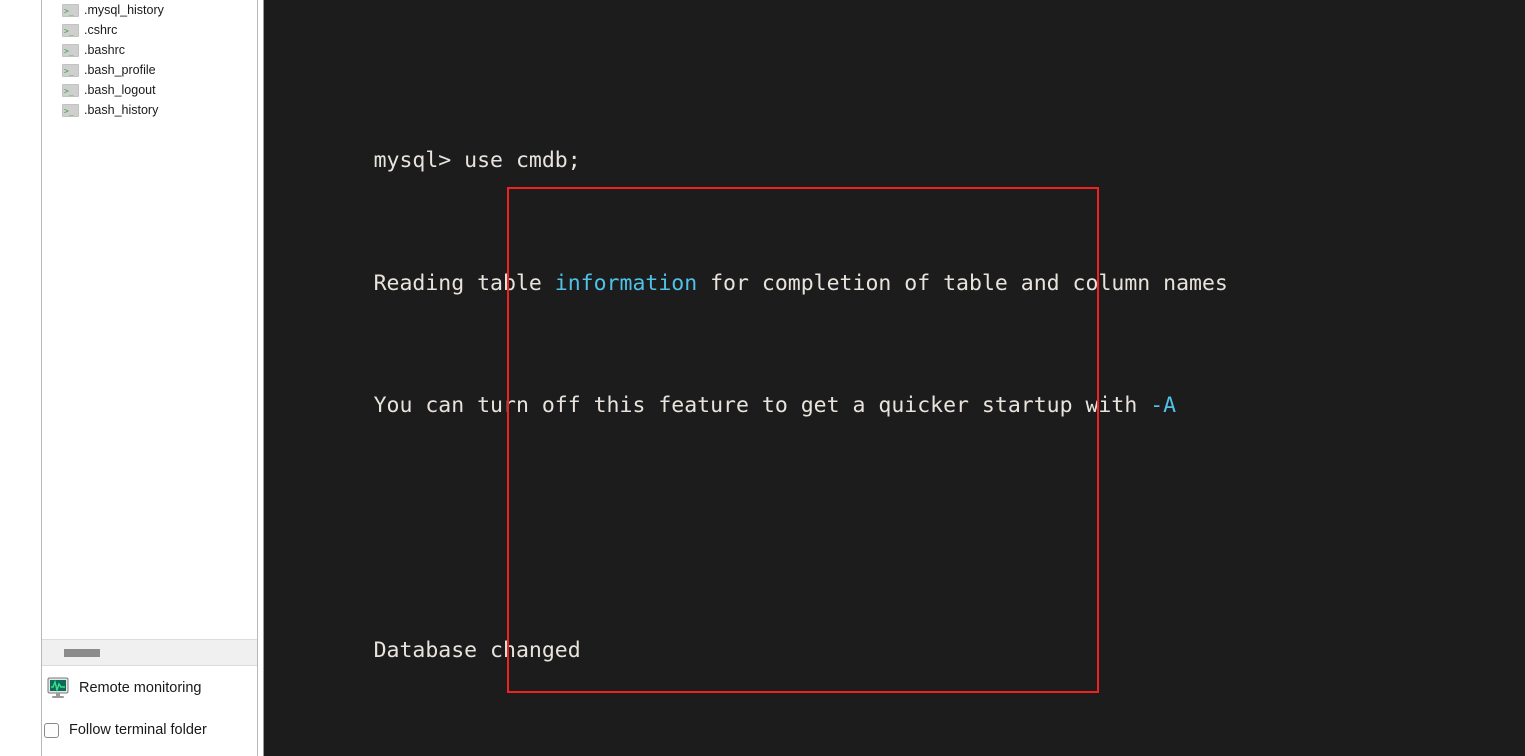  Describe the element at coordinates (477, 650) in the screenshot. I see `terminal-text: Database changed` at that location.